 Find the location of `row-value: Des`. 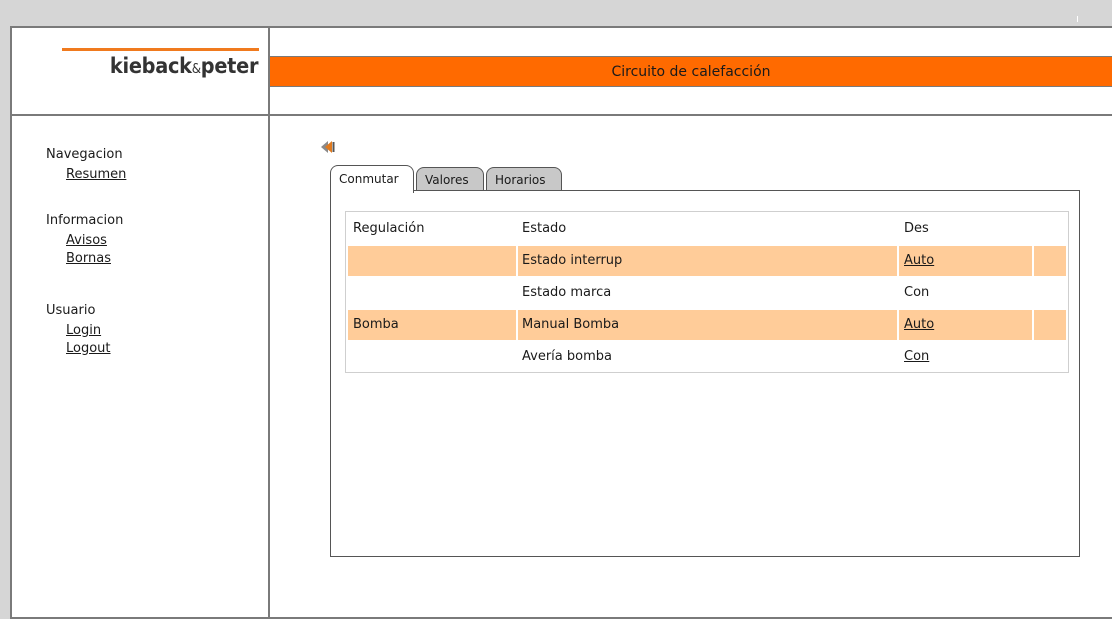

row-value: Des is located at coordinates (916, 228).